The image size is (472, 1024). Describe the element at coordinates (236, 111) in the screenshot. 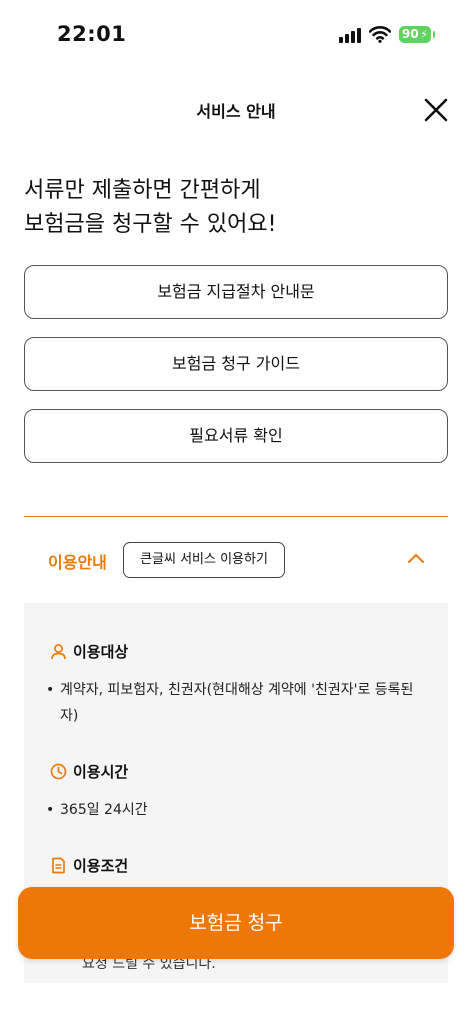

I see `page-title: 서비스 안내` at that location.